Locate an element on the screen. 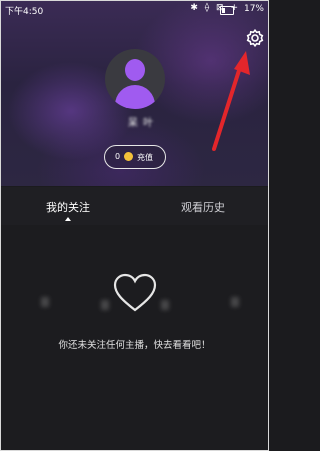  tab-my-follows: 我的关注 is located at coordinates (68, 207).